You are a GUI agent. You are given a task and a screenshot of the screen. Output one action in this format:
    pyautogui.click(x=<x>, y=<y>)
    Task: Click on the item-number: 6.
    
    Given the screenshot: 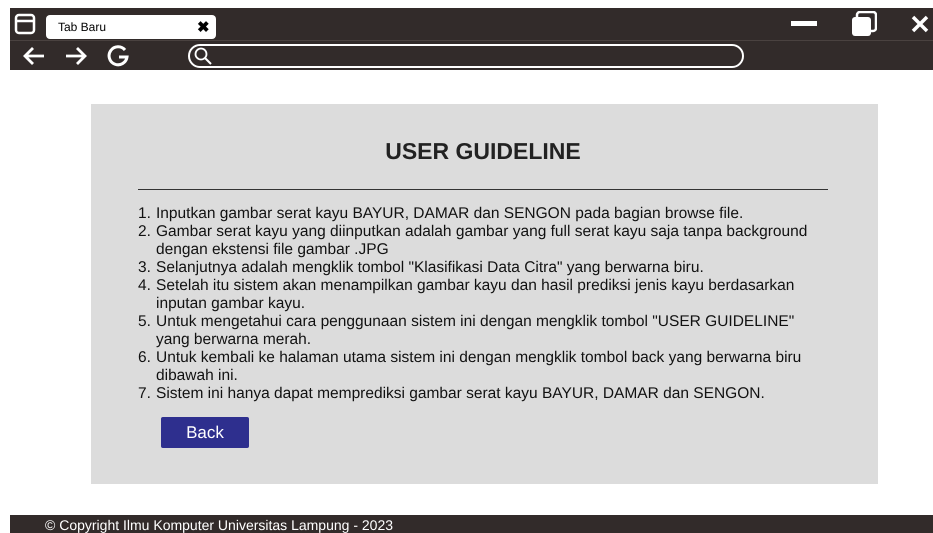 What is the action you would take?
    pyautogui.click(x=145, y=358)
    